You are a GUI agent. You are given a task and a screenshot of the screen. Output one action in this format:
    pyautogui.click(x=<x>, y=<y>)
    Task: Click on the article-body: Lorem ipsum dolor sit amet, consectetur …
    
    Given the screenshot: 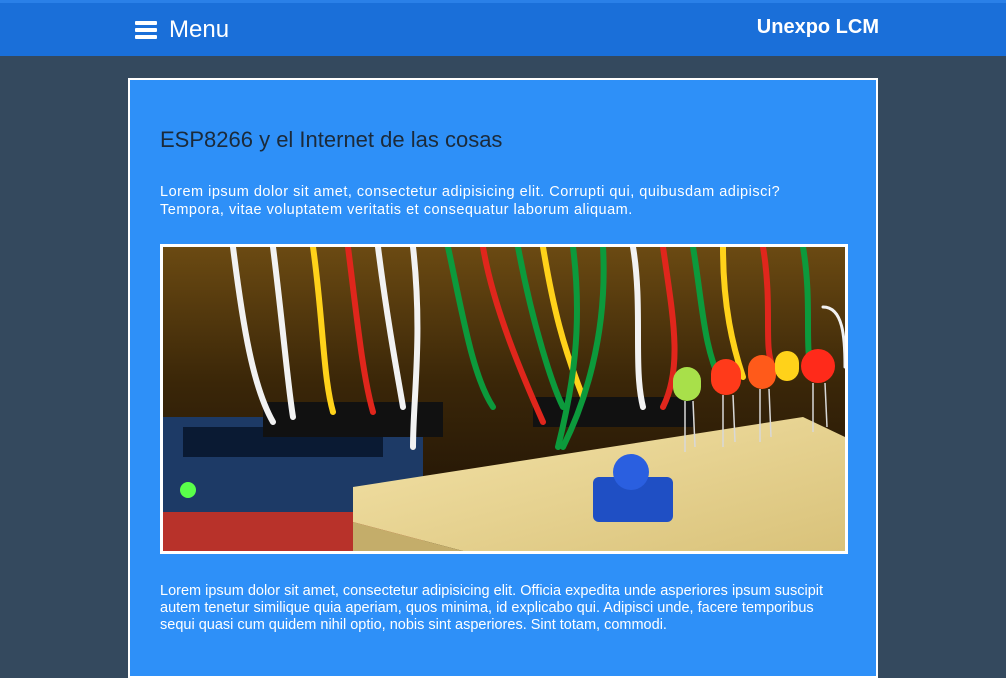 What is the action you would take?
    pyautogui.click(x=492, y=608)
    